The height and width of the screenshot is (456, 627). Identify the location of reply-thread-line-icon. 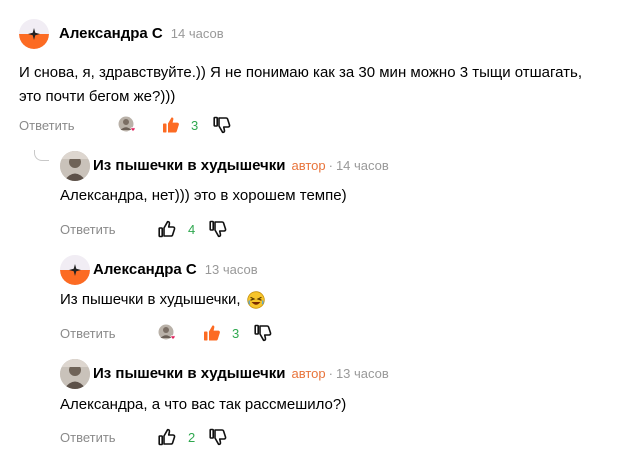
(41, 155).